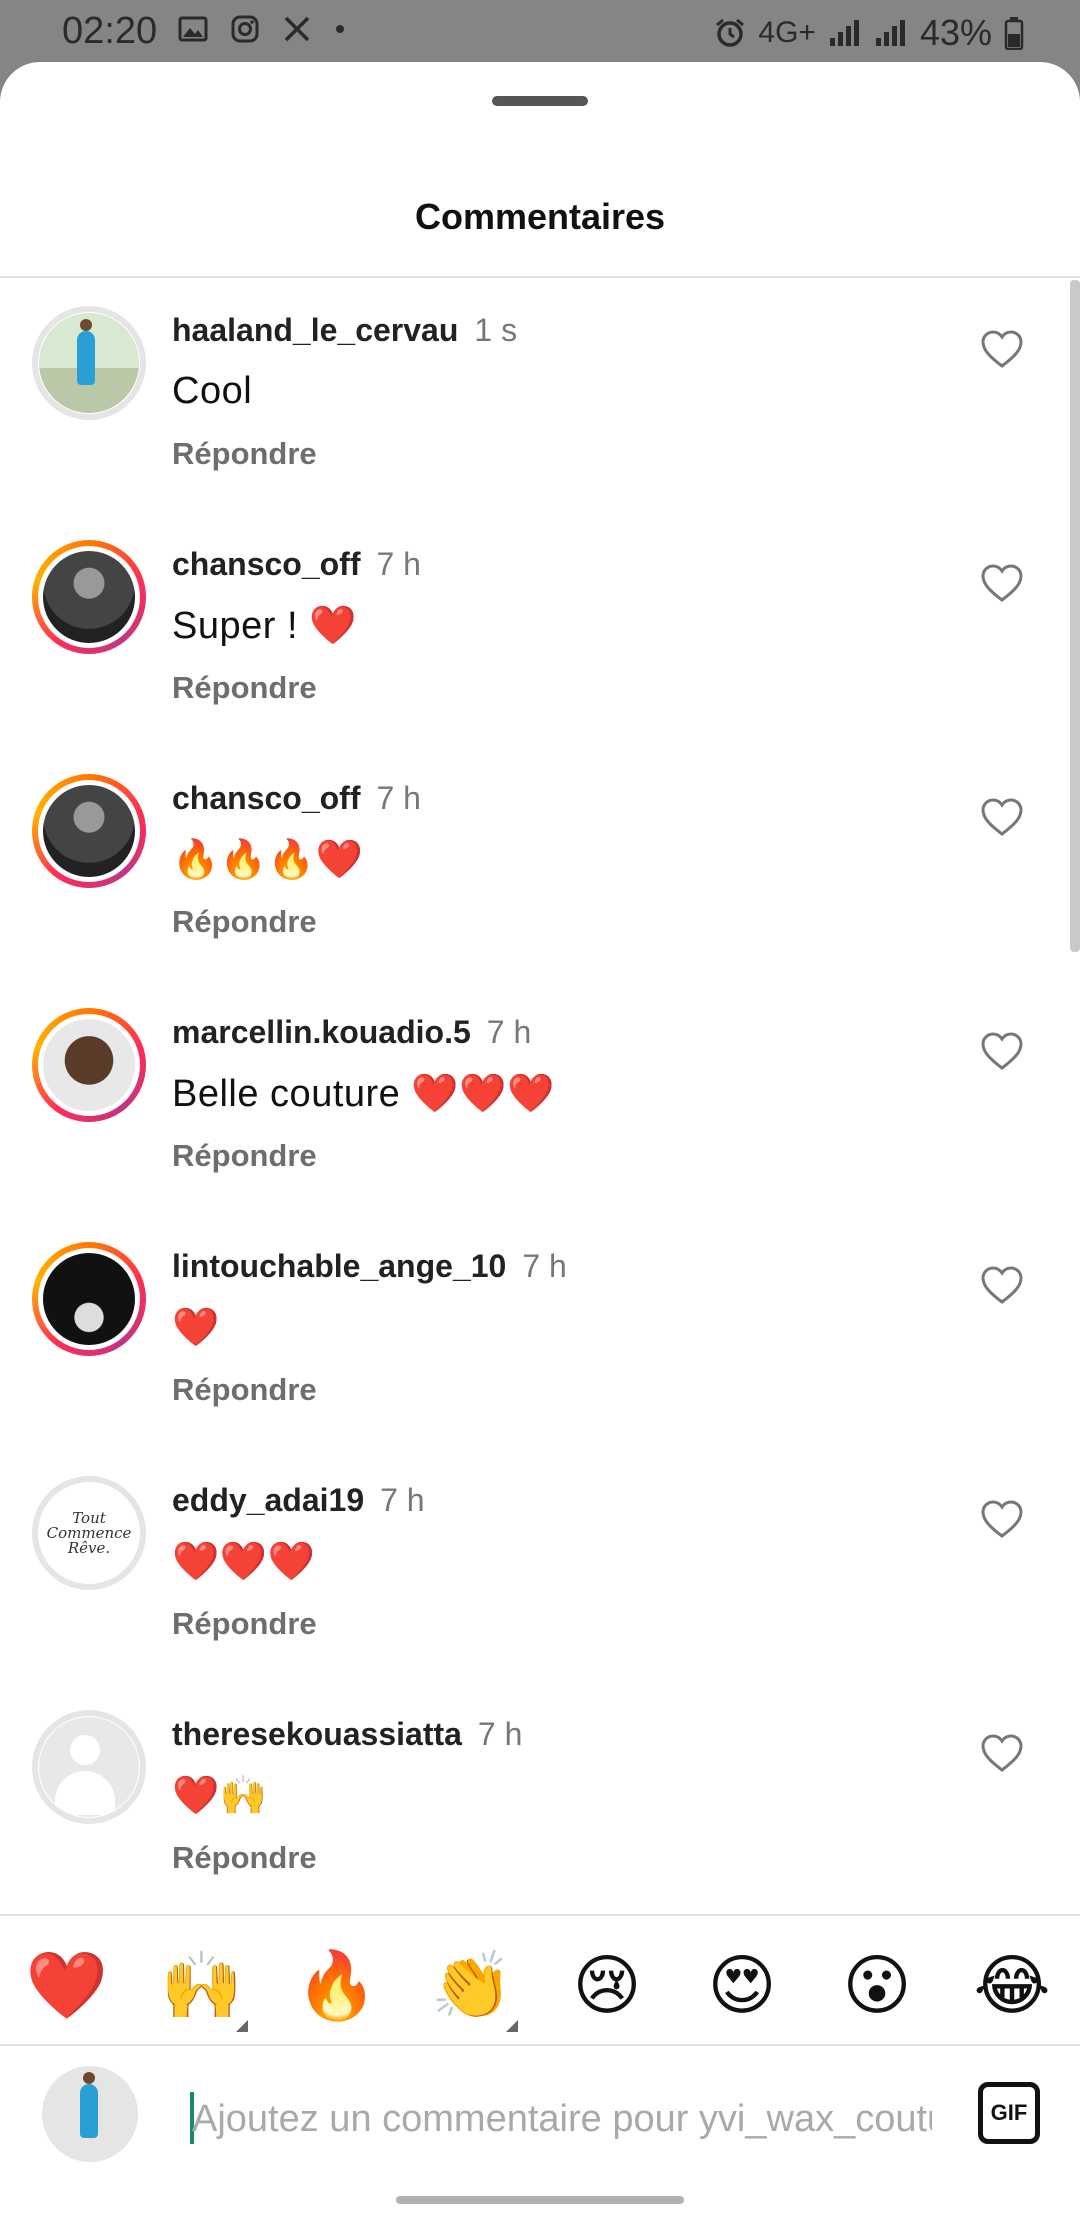 This screenshot has height=2220, width=1080. What do you see at coordinates (317, 1734) in the screenshot?
I see `username: theresekouassiatta` at bounding box center [317, 1734].